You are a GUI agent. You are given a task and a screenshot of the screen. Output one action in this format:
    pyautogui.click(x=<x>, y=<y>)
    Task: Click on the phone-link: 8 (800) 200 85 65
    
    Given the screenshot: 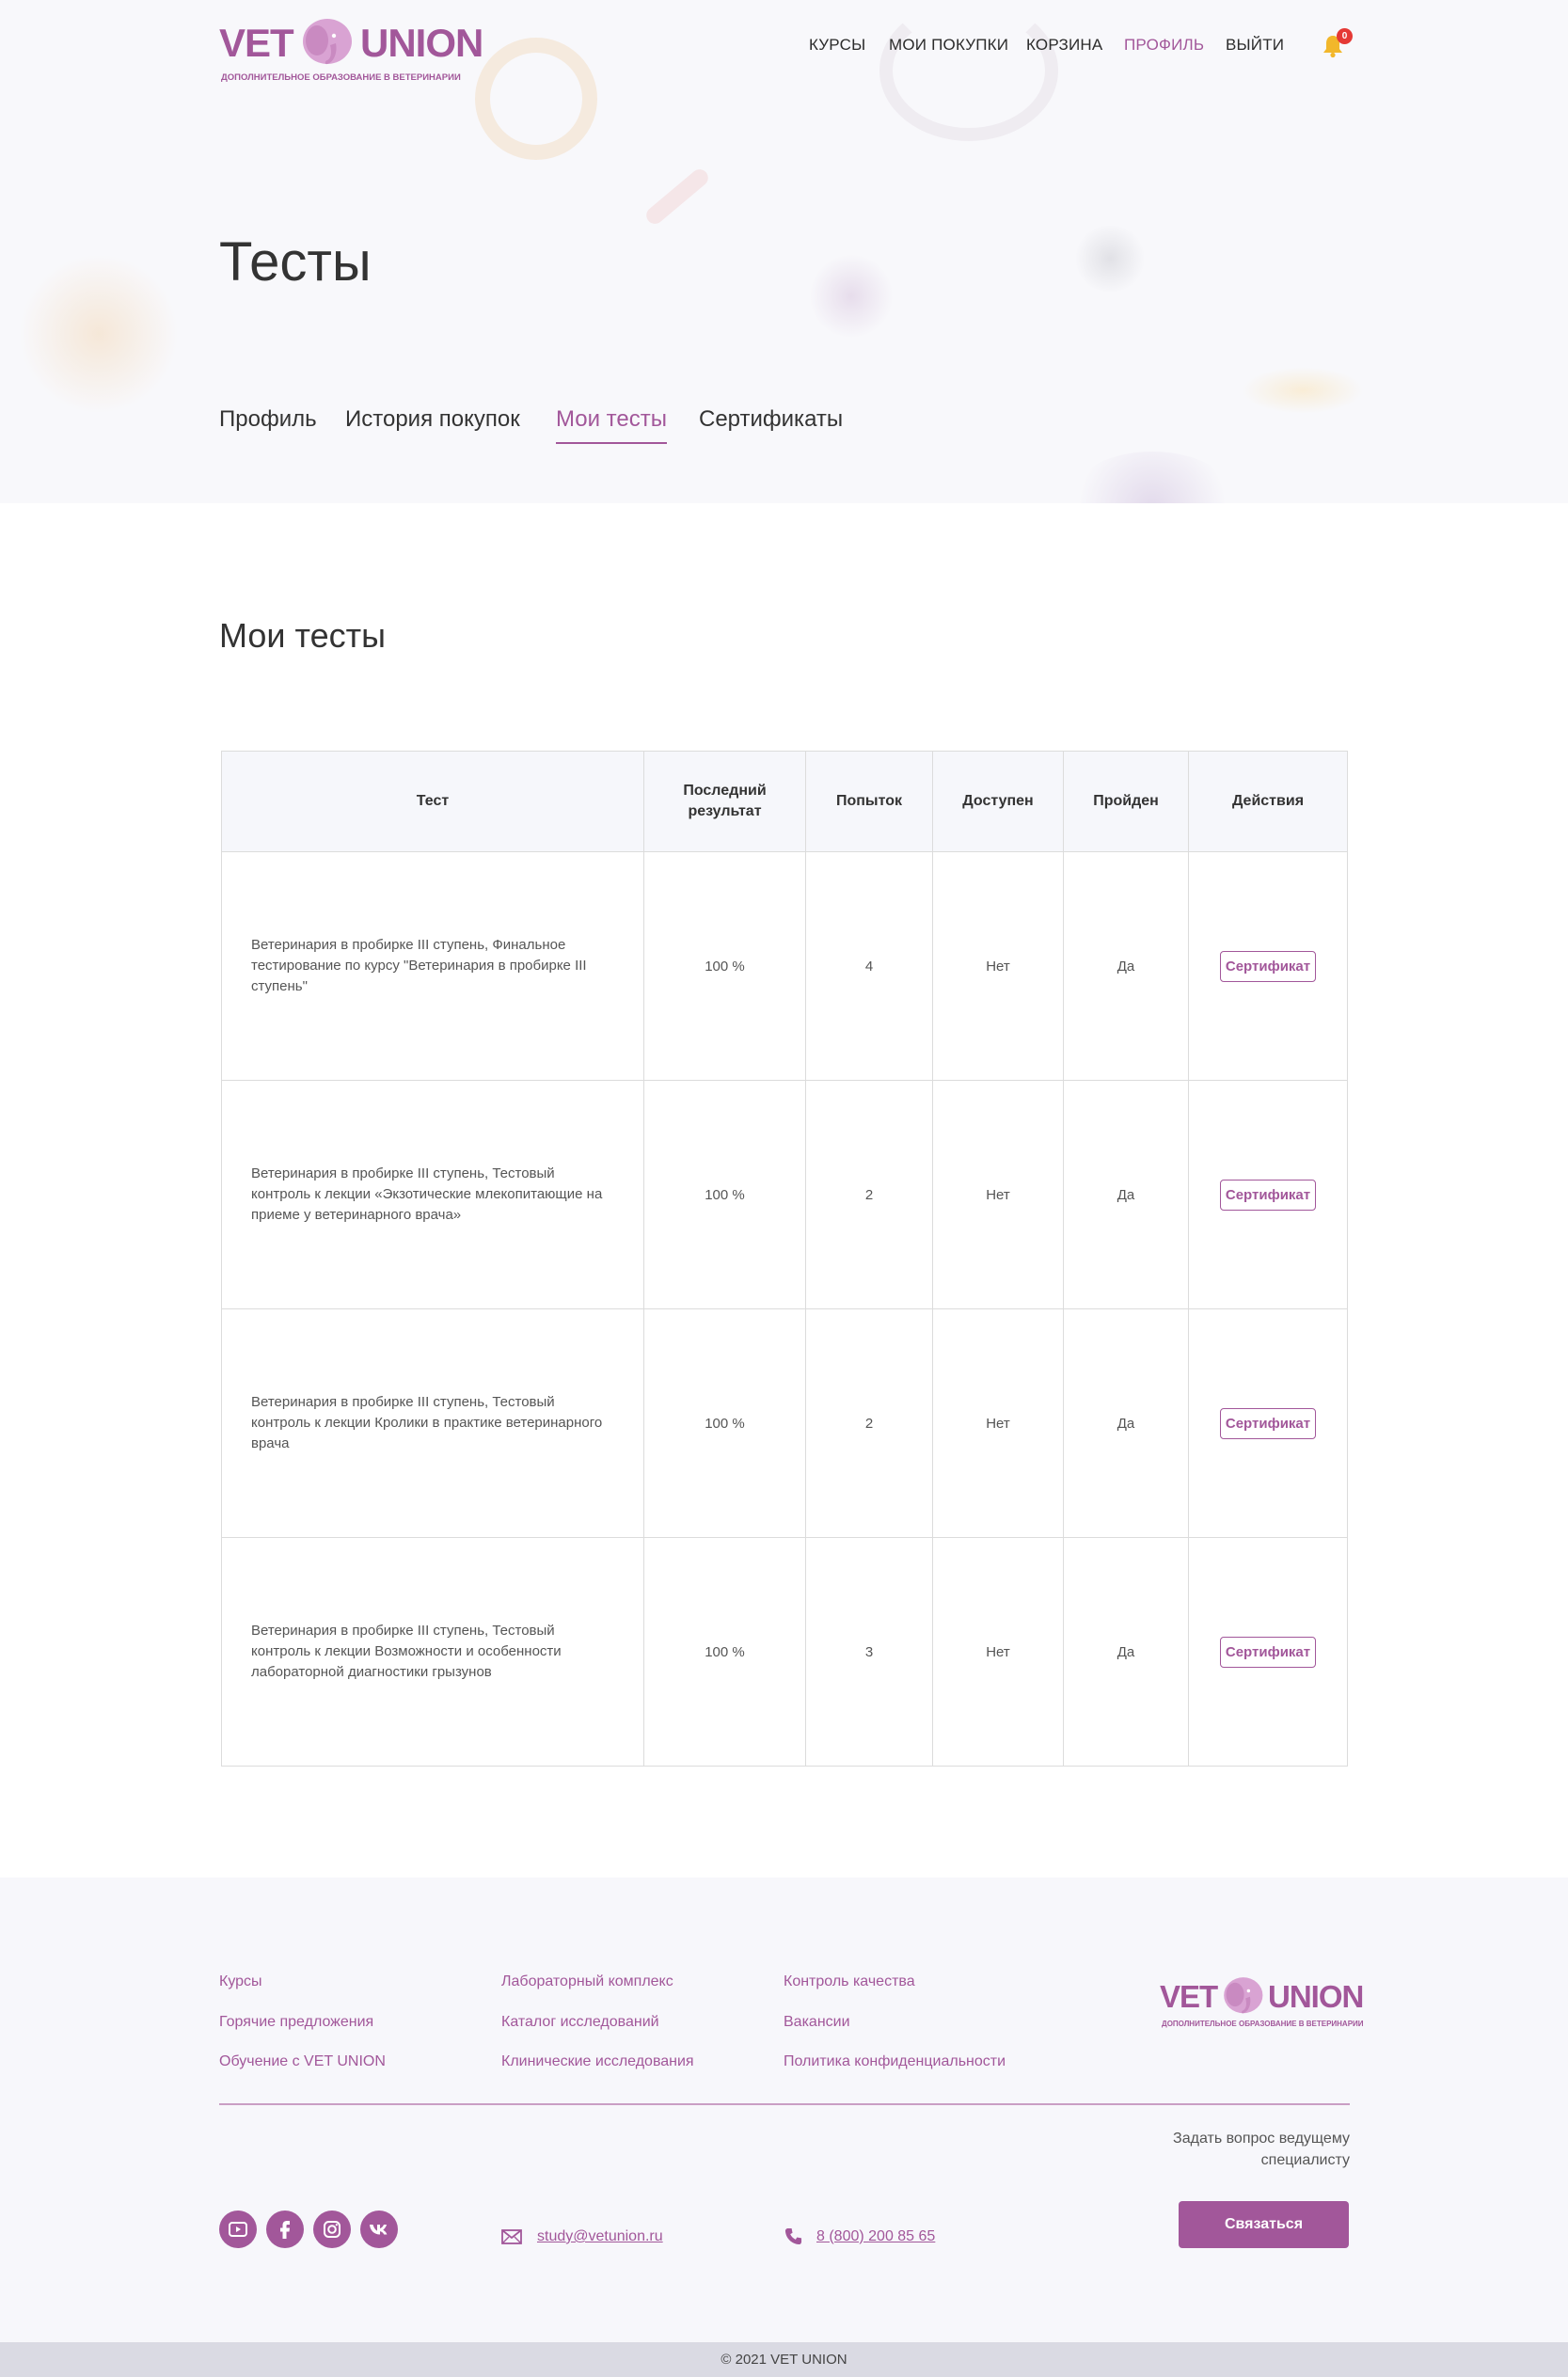 What is the action you would take?
    pyautogui.click(x=875, y=2236)
    